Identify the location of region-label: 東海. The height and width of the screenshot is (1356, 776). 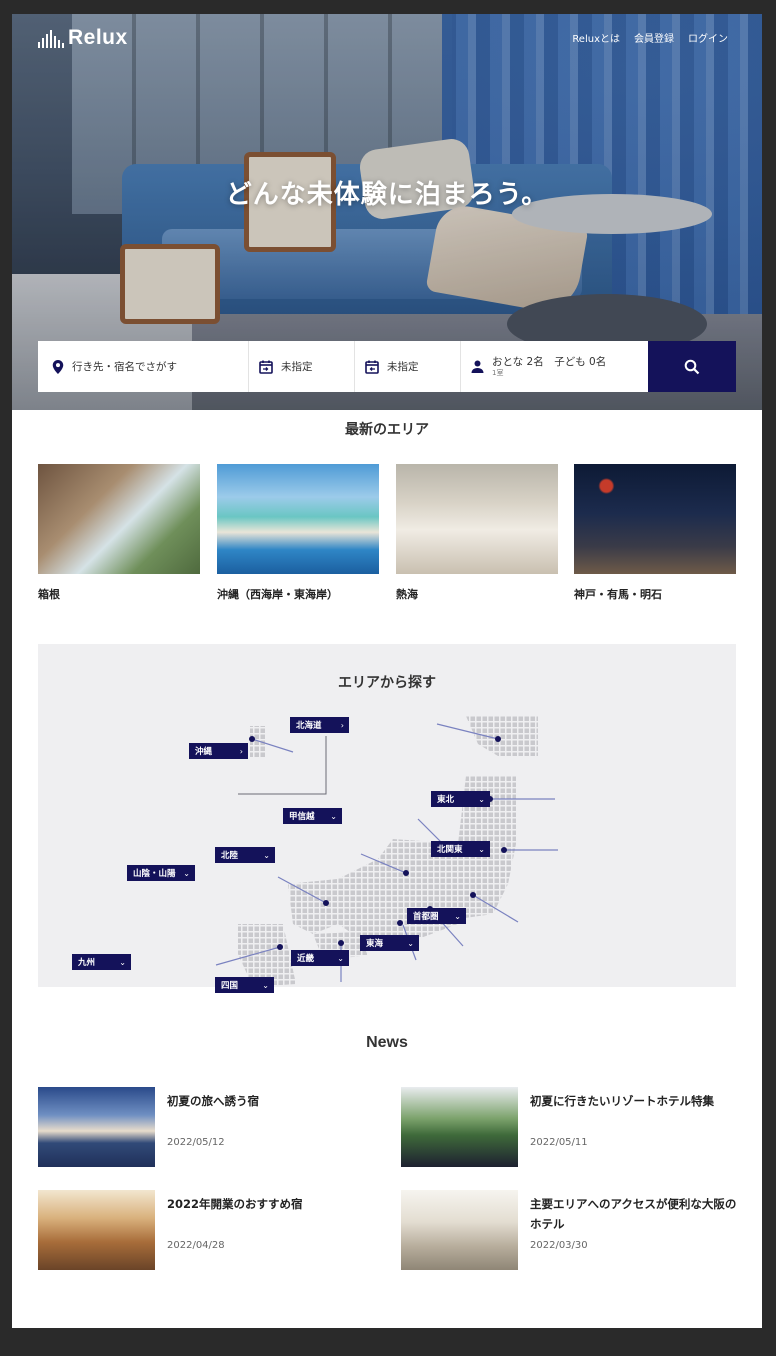
(375, 944).